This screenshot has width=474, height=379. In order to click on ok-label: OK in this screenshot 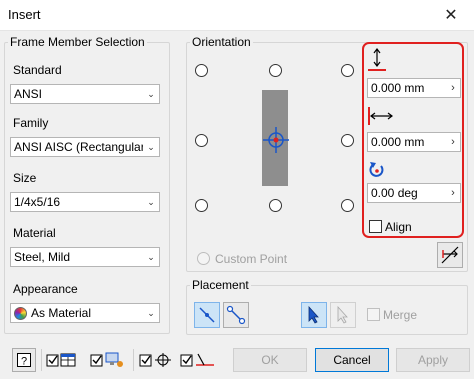, I will do `click(270, 360)`.